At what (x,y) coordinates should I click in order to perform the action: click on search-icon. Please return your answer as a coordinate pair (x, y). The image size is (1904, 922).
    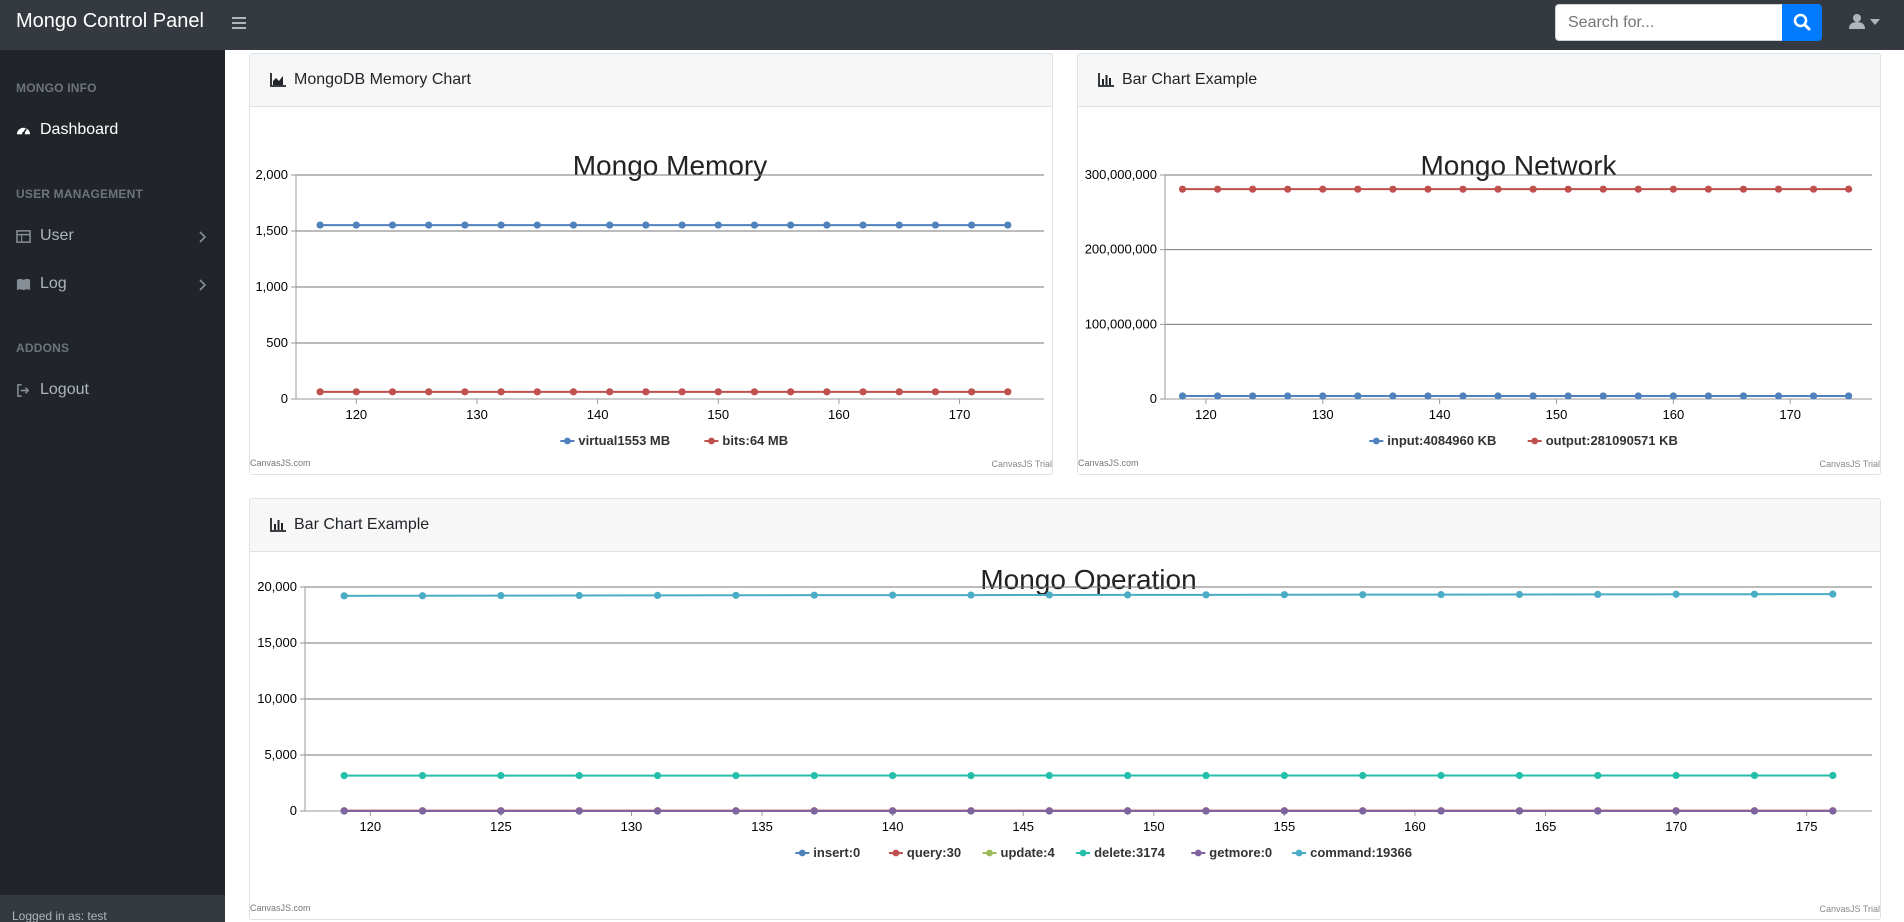
    Looking at the image, I should click on (1802, 22).